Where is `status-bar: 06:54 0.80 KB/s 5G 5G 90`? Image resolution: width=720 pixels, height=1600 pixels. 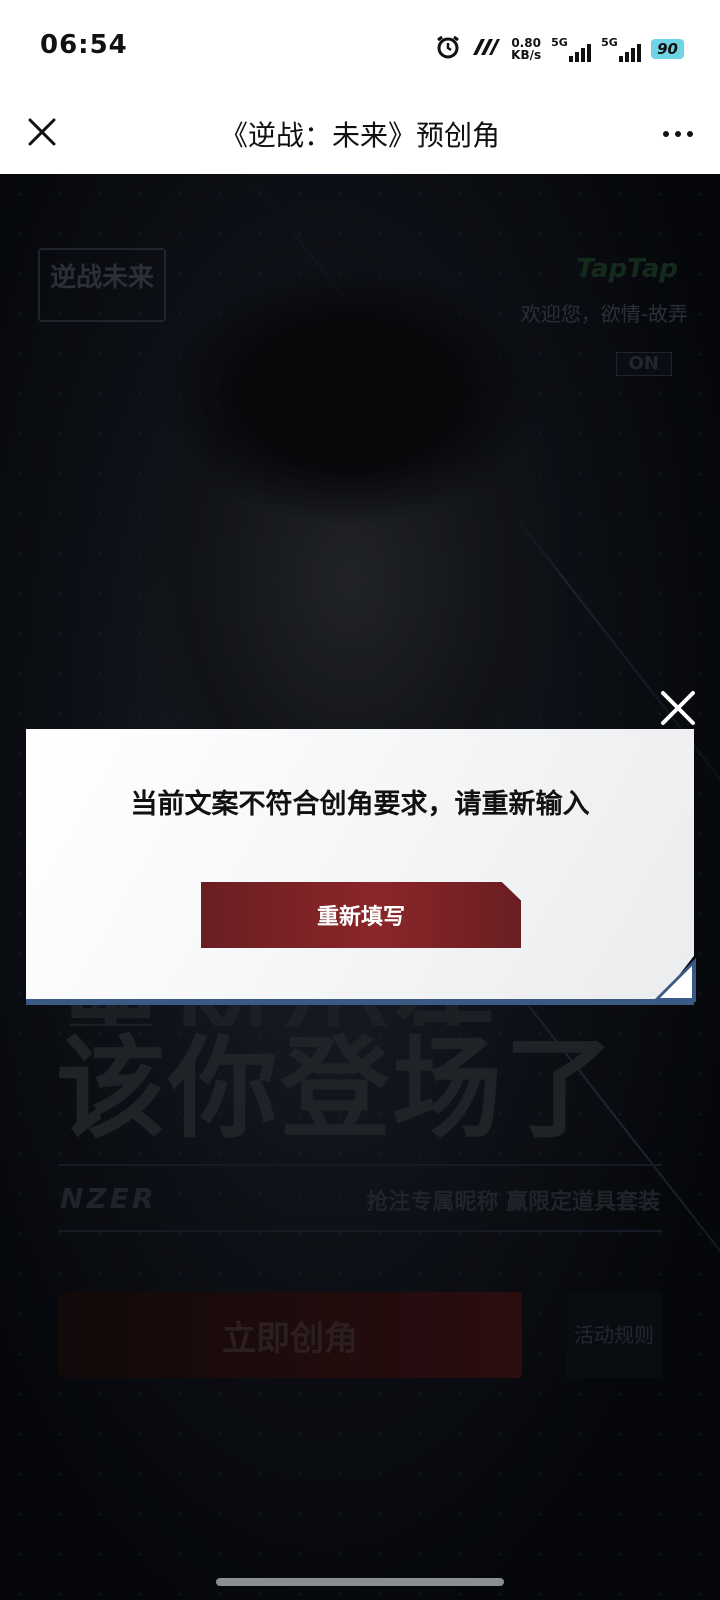
status-bar: 06:54 0.80 KB/s 5G 5G 90 is located at coordinates (360, 48).